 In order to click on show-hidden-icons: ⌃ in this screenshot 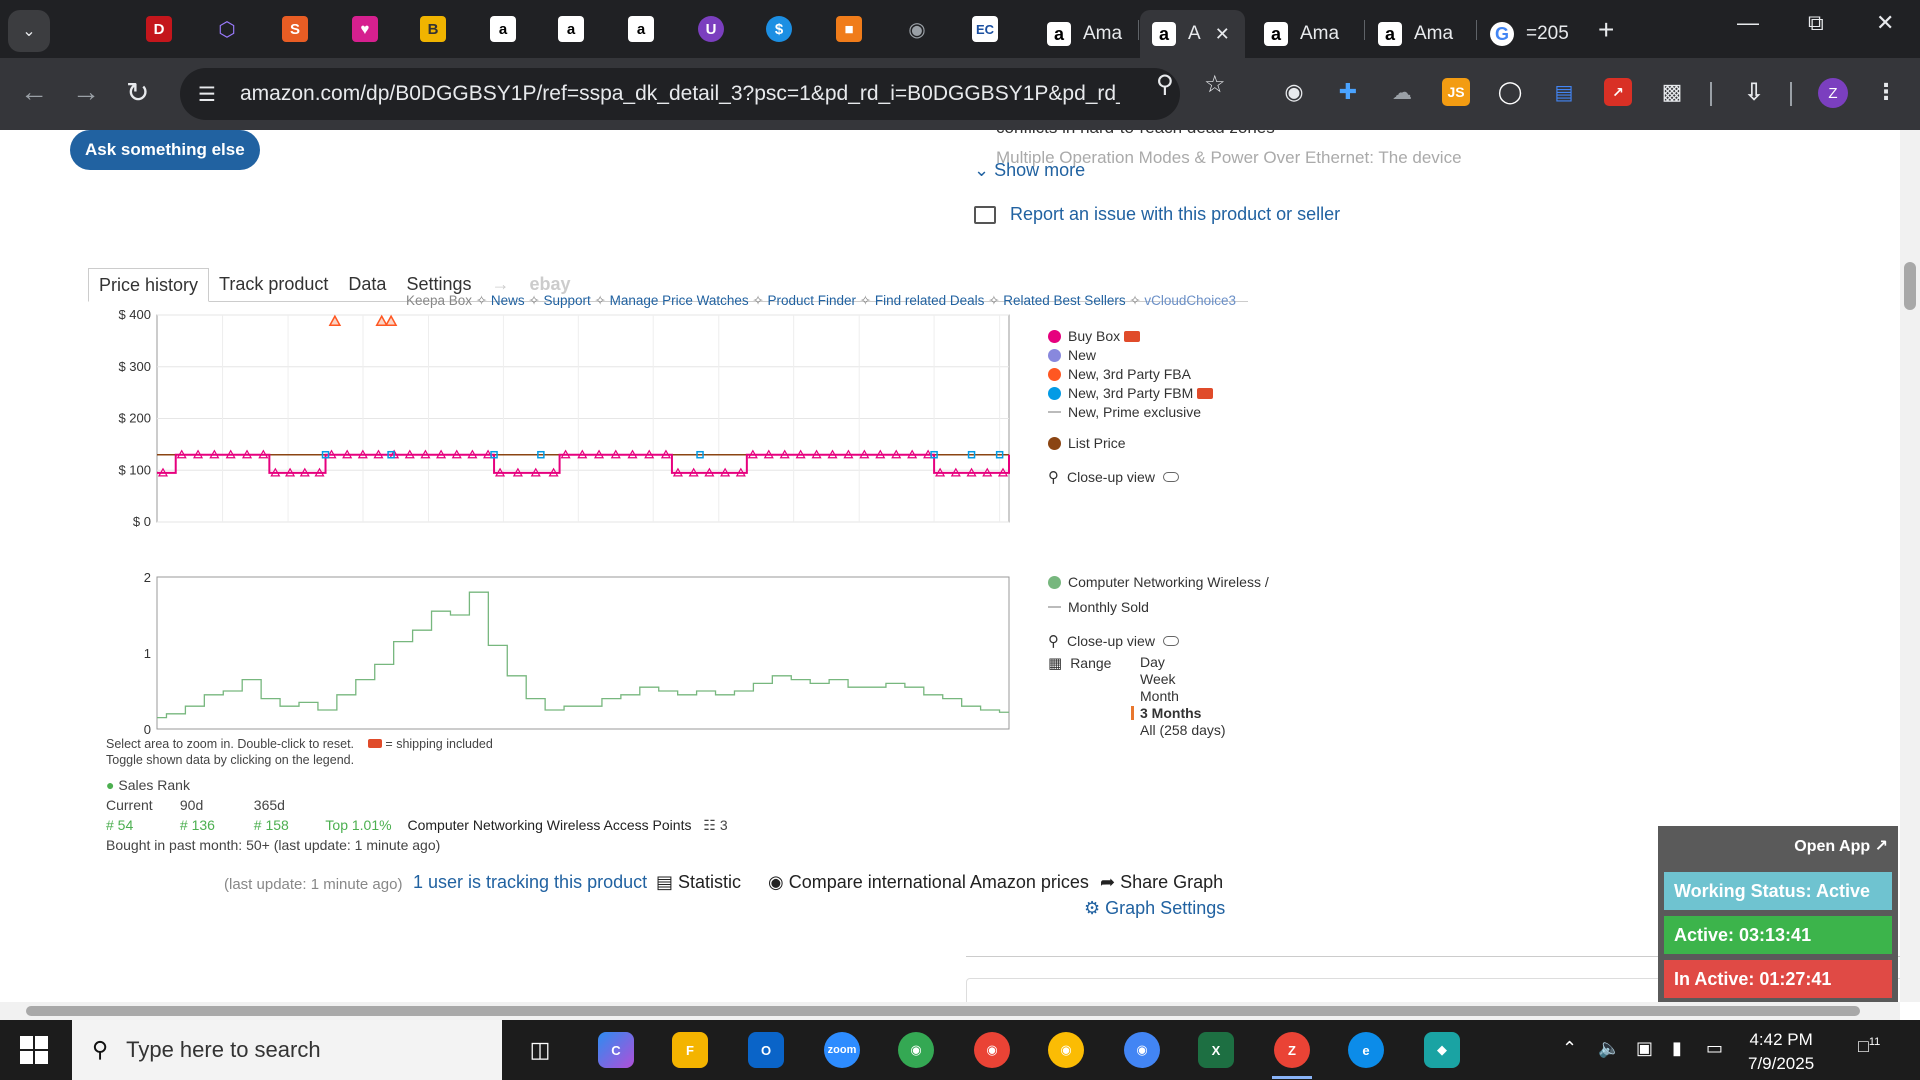, I will do `click(1569, 1048)`.